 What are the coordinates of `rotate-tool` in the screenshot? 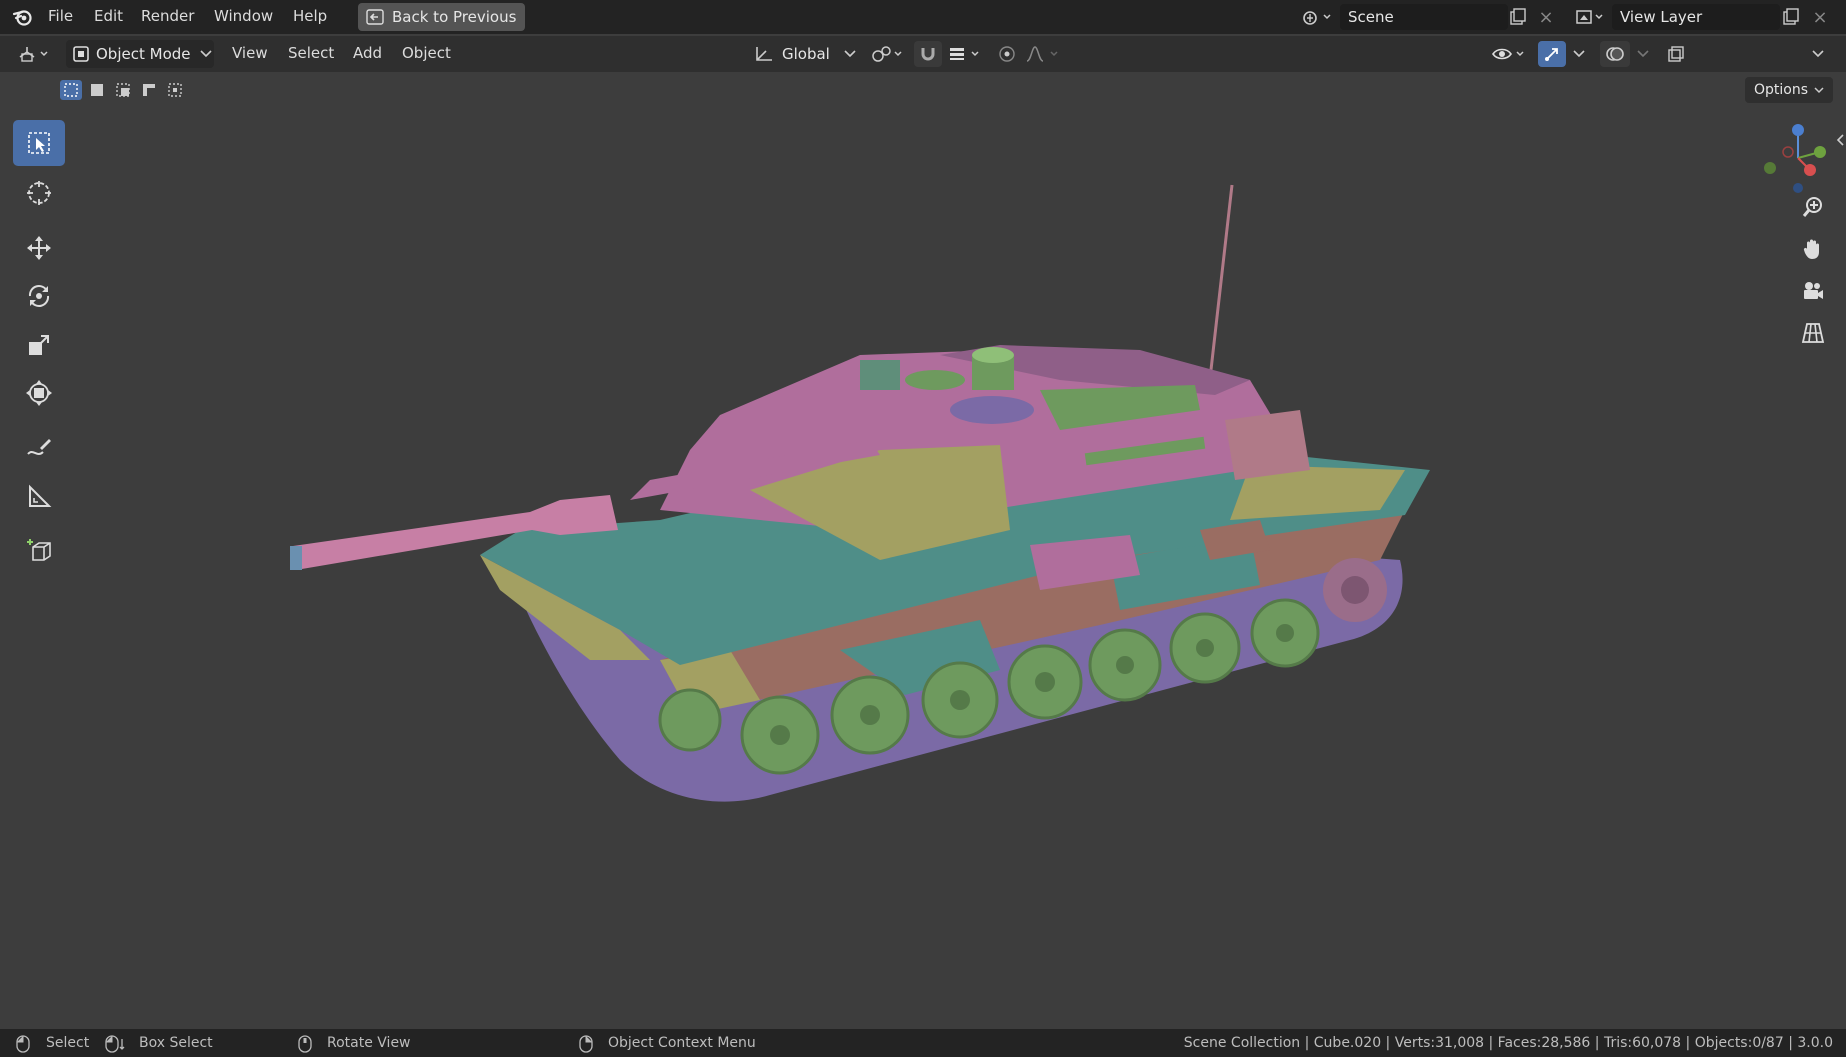 It's located at (39, 296).